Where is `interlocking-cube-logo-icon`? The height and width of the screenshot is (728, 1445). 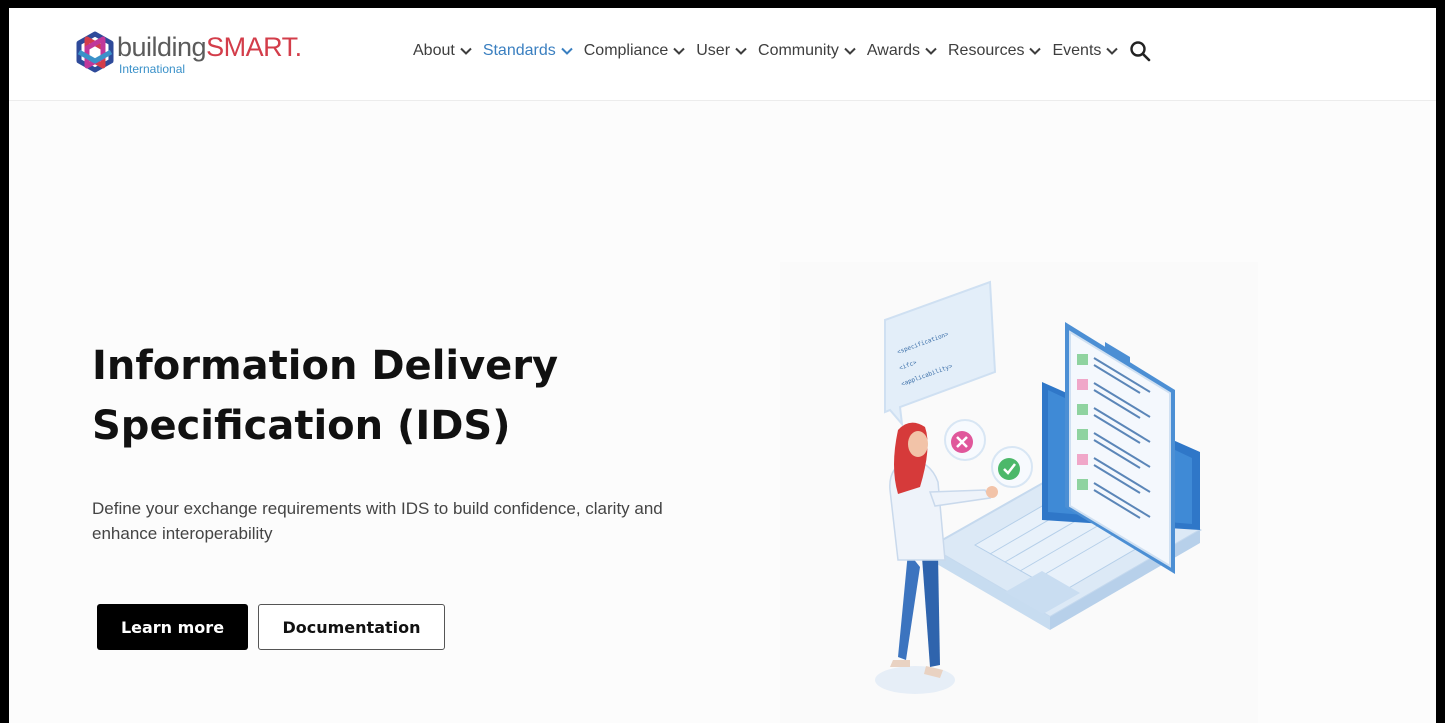 interlocking-cube-logo-icon is located at coordinates (95, 52).